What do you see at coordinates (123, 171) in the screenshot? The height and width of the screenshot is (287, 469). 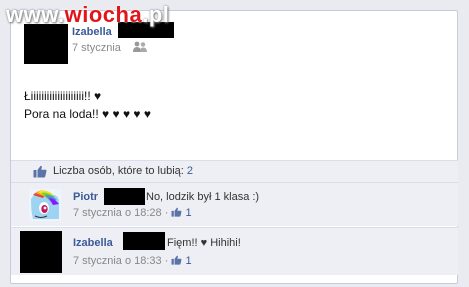 I see `likes-summary: Liczba osób, które to lubią: 2` at bounding box center [123, 171].